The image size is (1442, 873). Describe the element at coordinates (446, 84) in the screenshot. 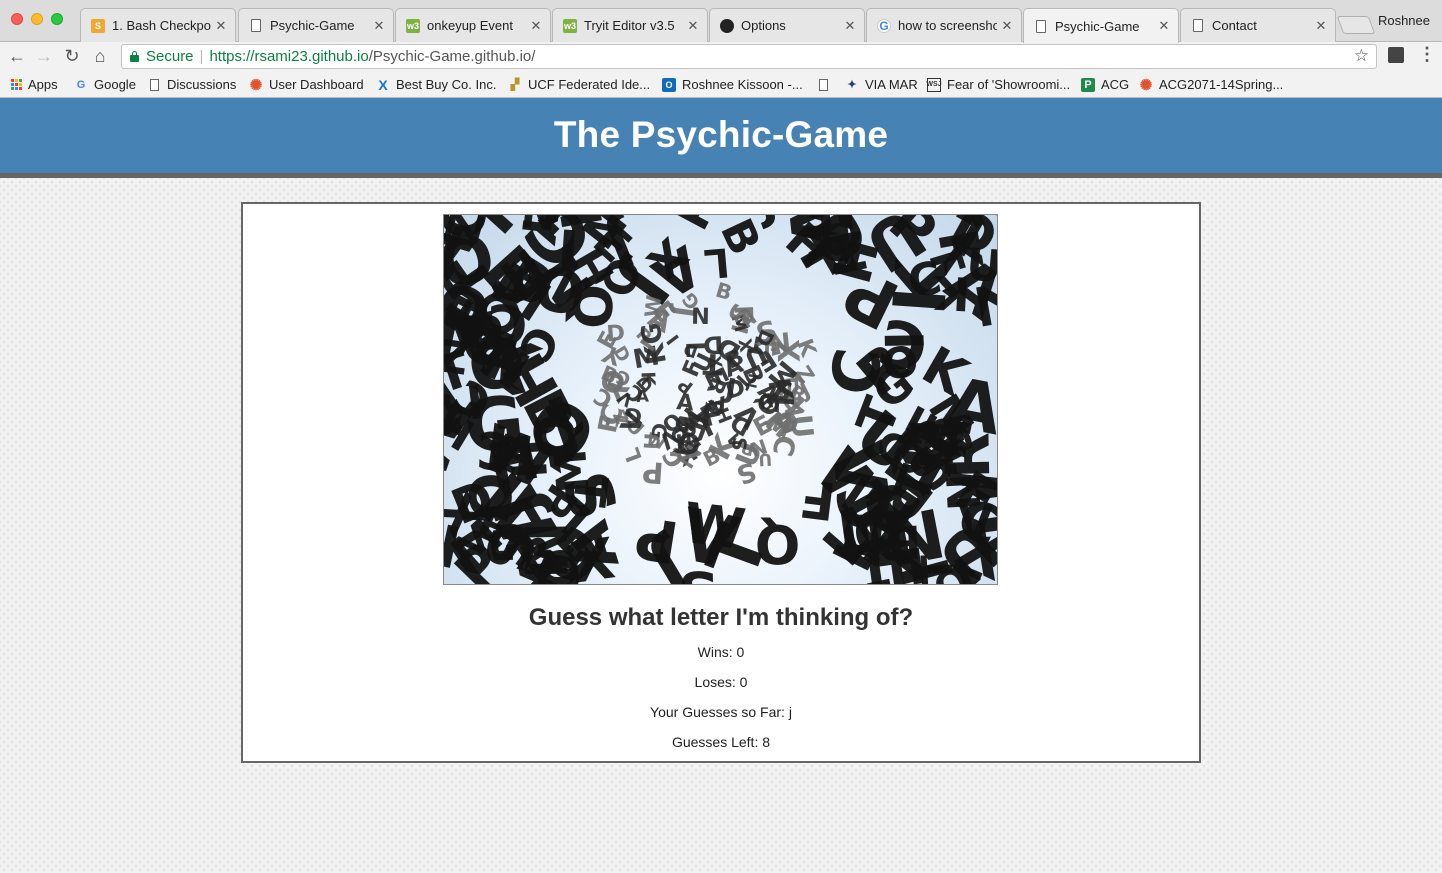

I see `bookmark-label: Best Buy Co. Inc.` at that location.